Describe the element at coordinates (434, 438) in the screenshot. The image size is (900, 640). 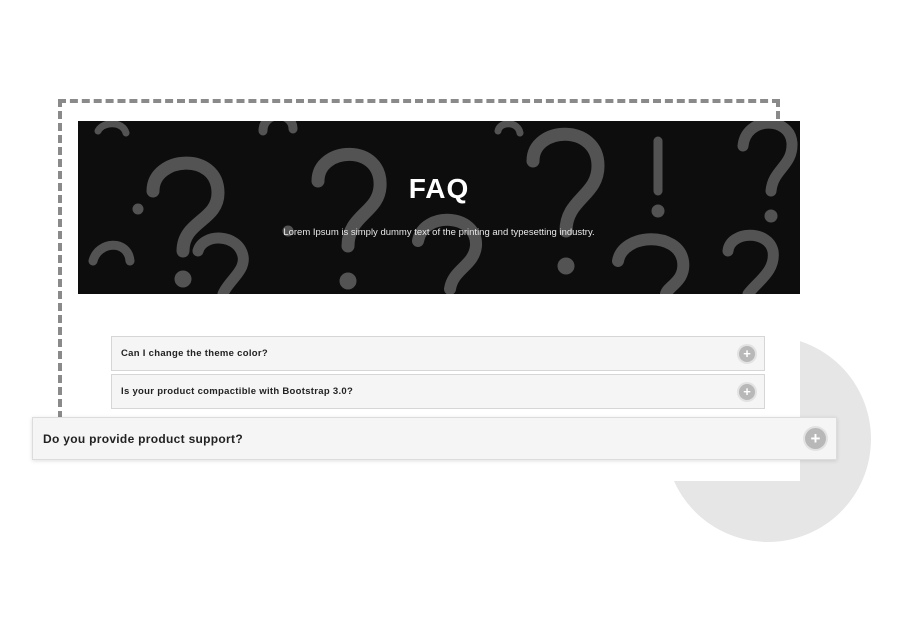
I see `faq-item-product-support: Do you provide product support? +` at that location.